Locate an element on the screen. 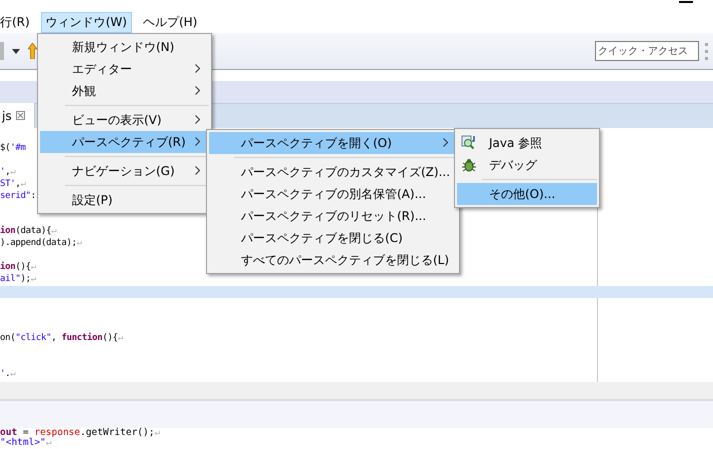 The width and height of the screenshot is (713, 449). menu-item: デバッグ is located at coordinates (527, 165).